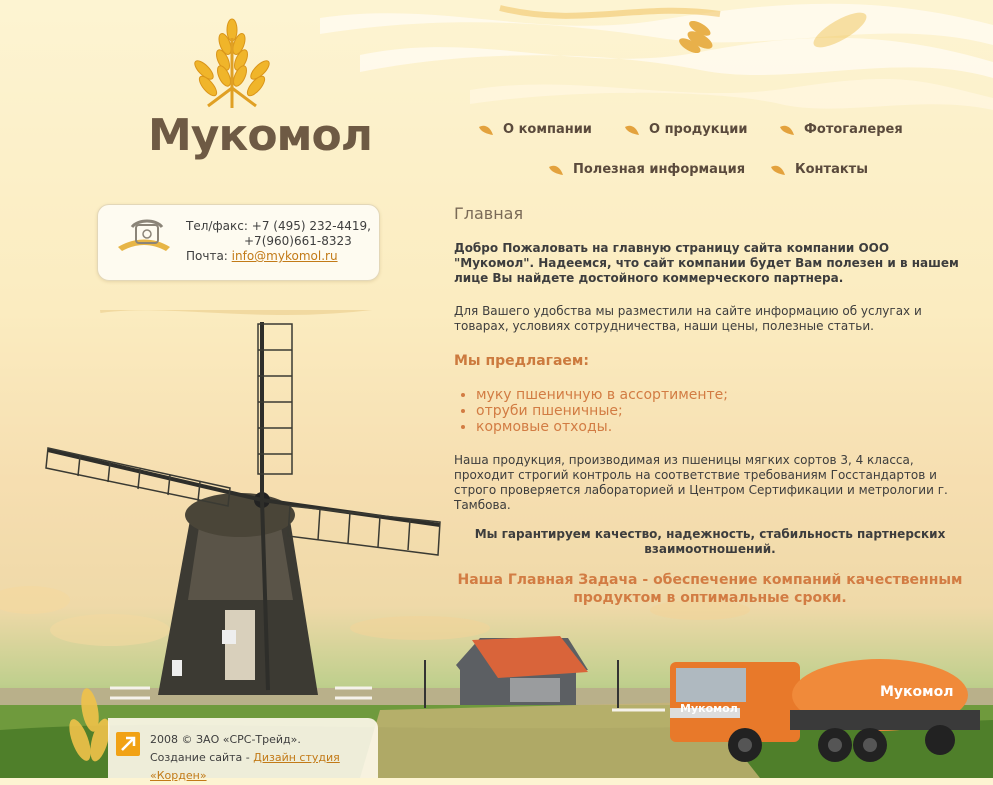 This screenshot has height=785, width=993. Describe the element at coordinates (721, 427) in the screenshot. I see `list-item: кормовые отходы.` at that location.